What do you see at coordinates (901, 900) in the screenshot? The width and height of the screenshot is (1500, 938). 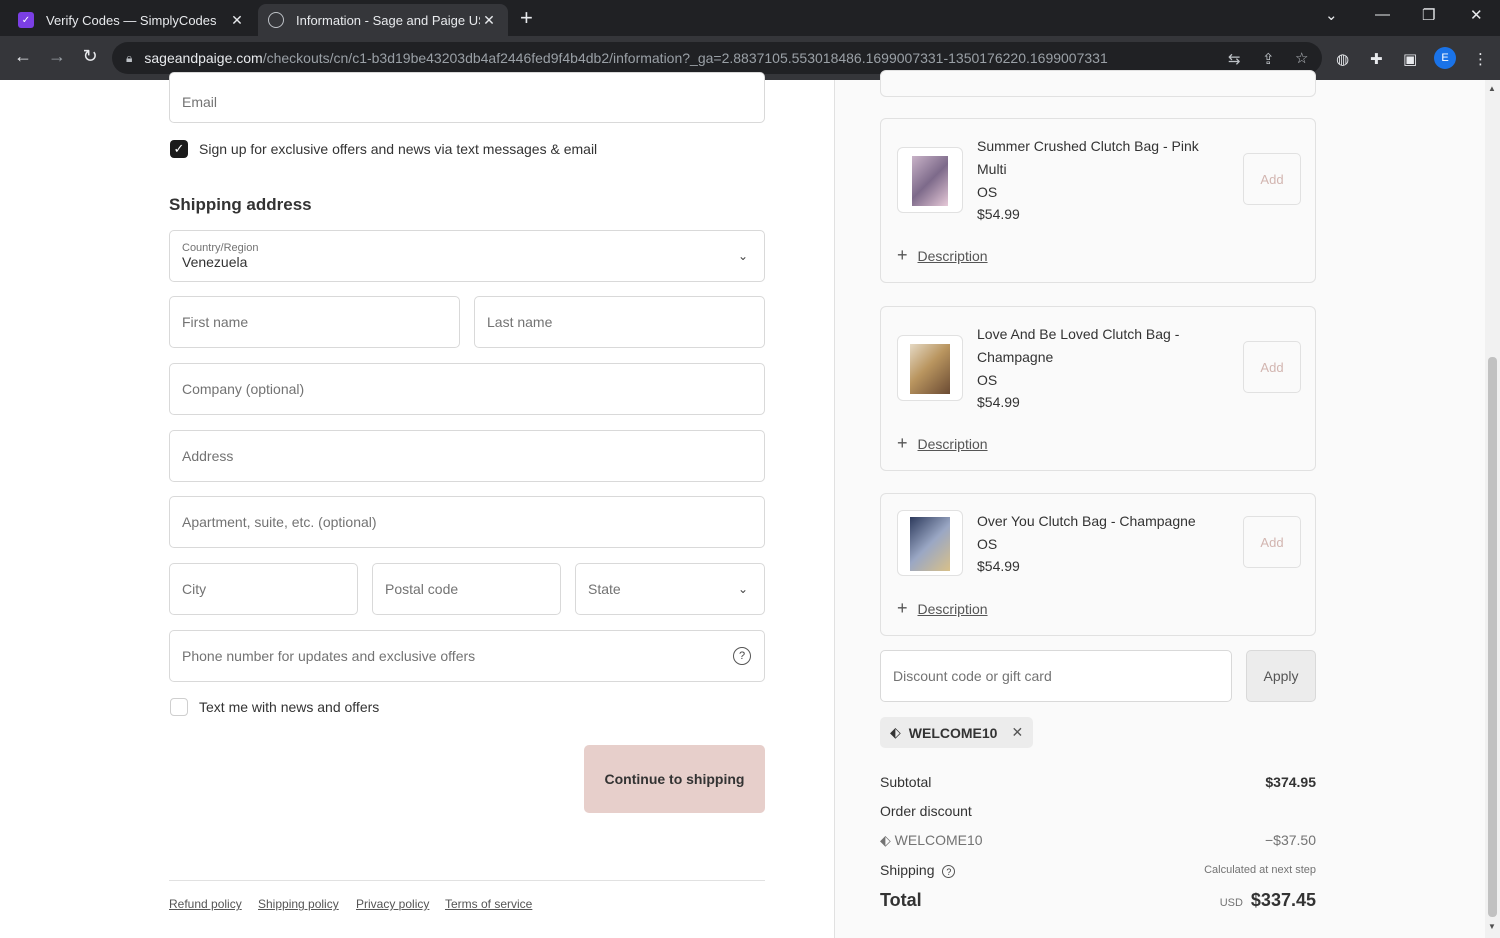 I see `total-label: Total` at bounding box center [901, 900].